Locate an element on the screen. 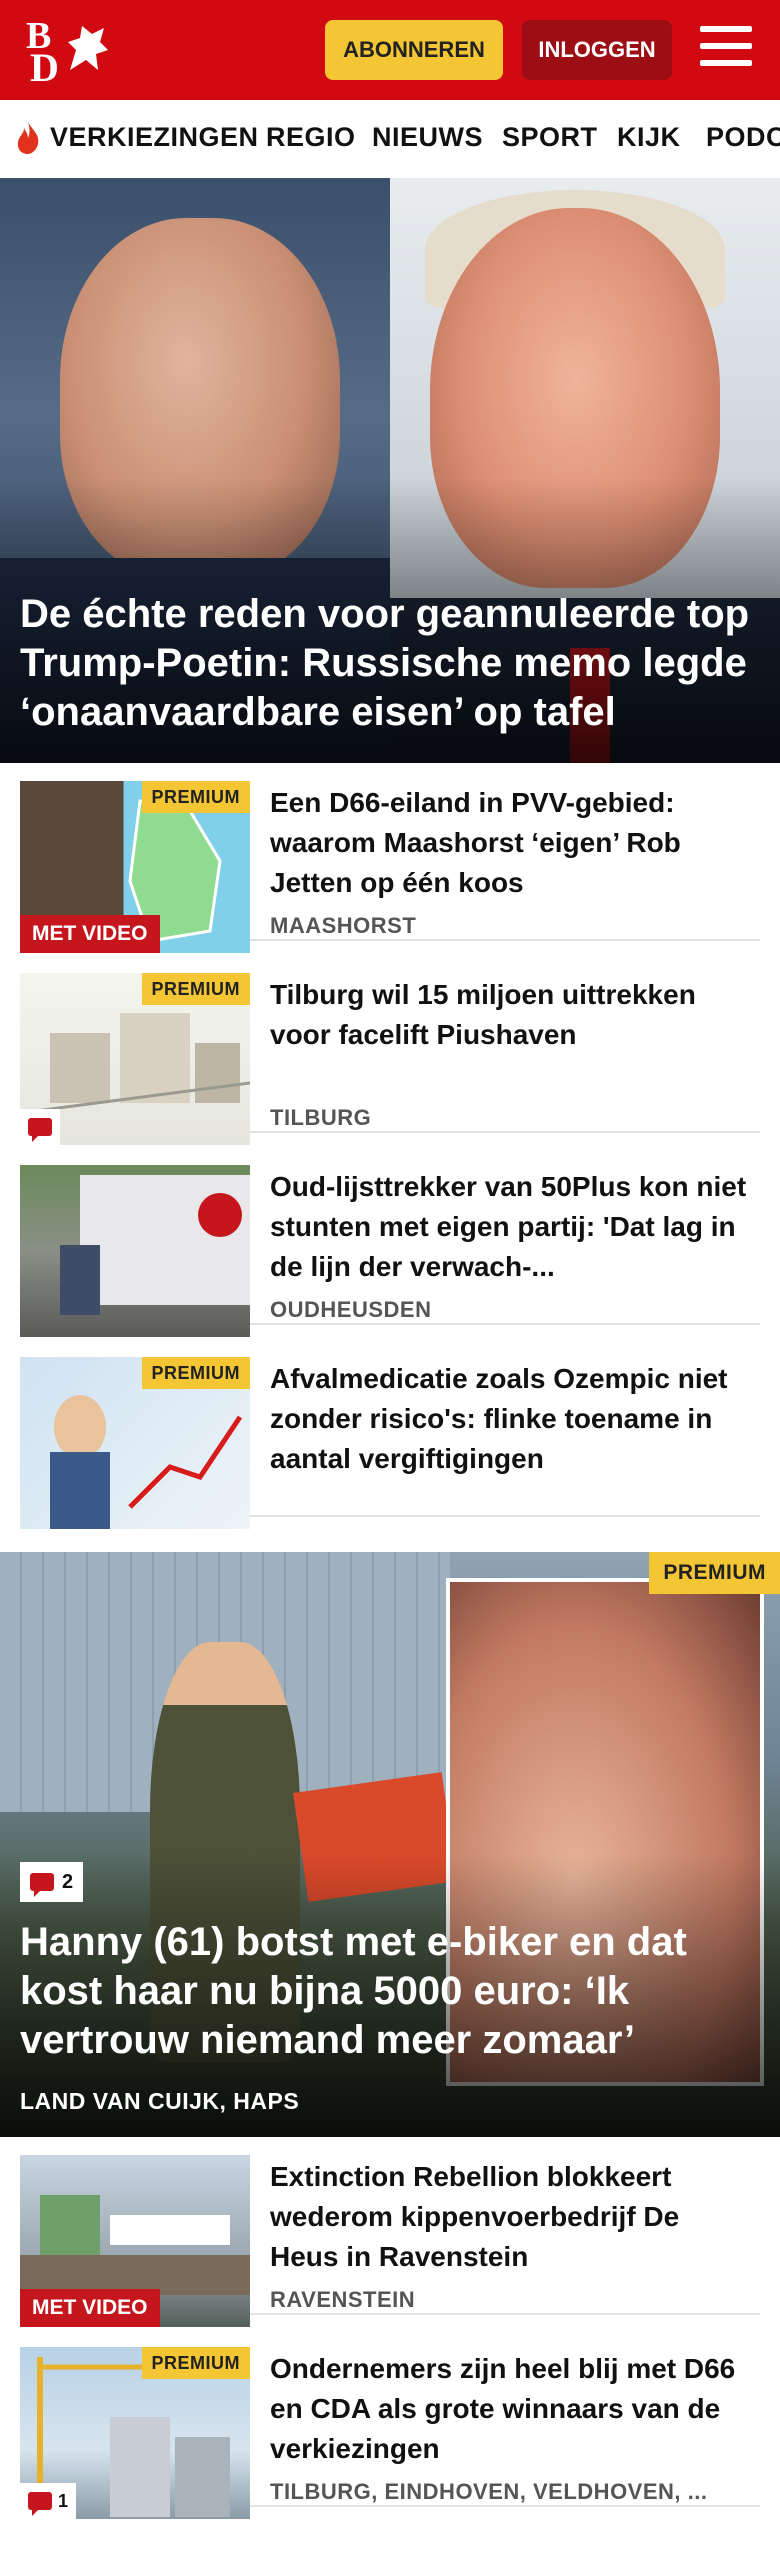 The width and height of the screenshot is (780, 2560). article-thumbnail: PREMIUM MET VIDEO is located at coordinates (135, 867).